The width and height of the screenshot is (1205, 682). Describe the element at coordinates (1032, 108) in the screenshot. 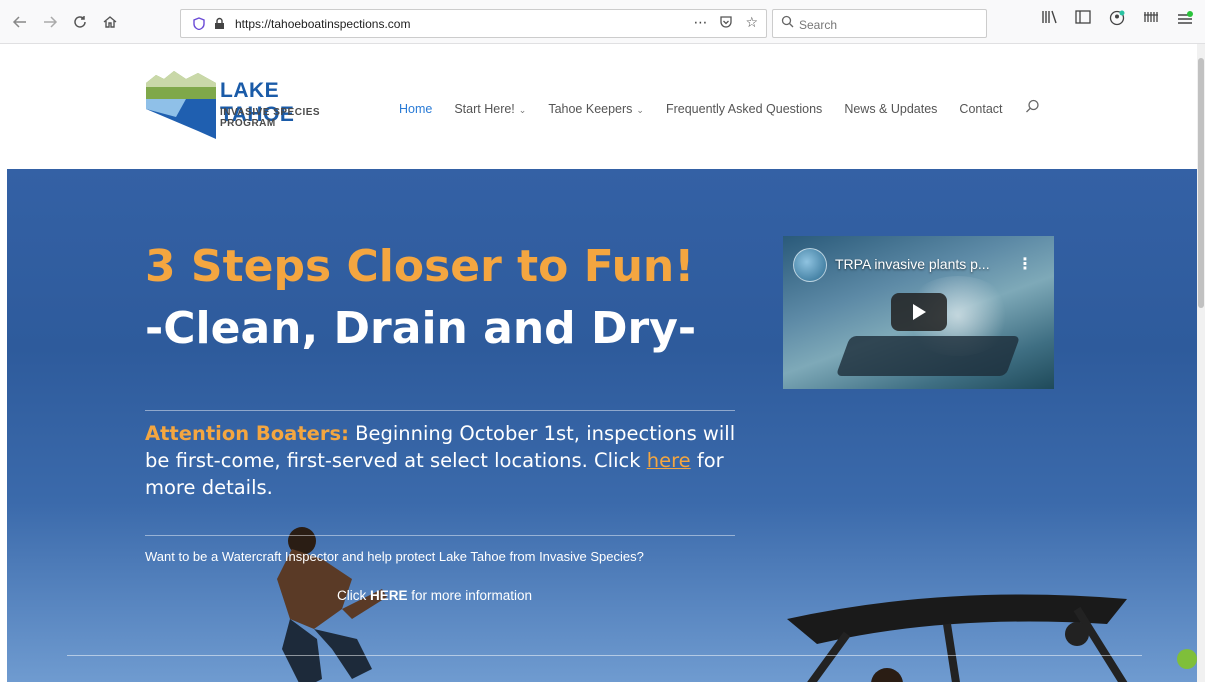

I see `site-search-icon` at that location.